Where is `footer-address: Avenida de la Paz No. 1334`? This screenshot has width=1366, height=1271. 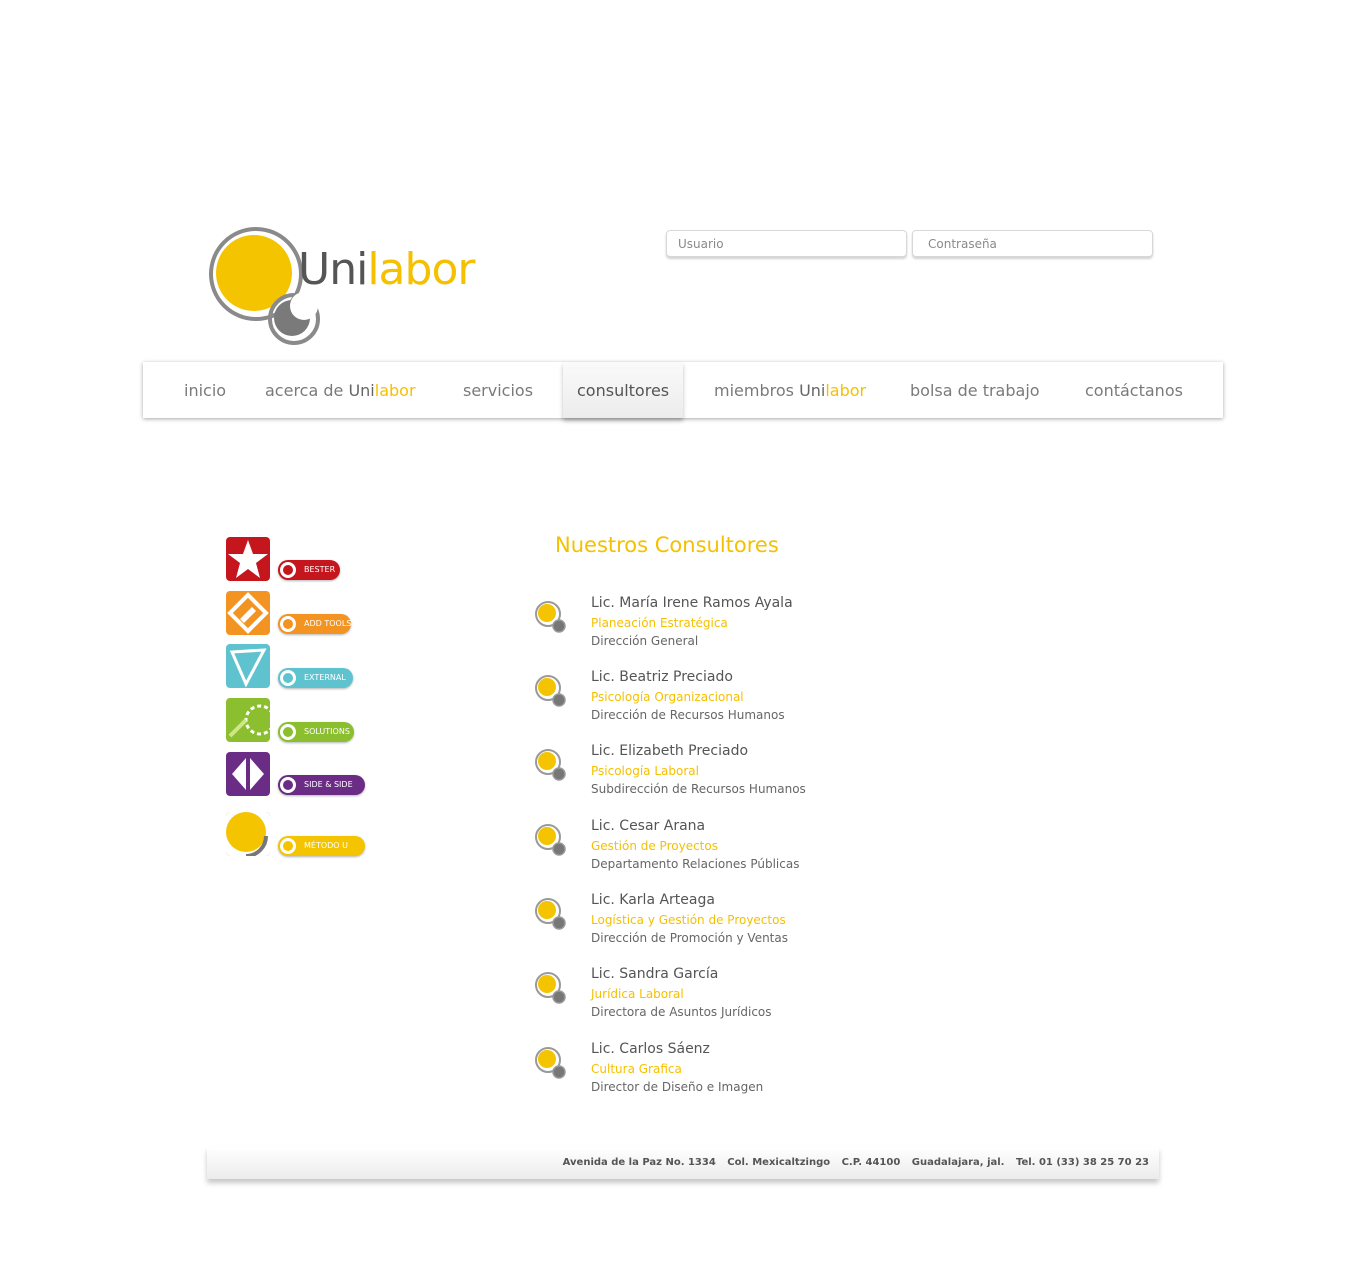 footer-address: Avenida de la Paz No. 1334 is located at coordinates (639, 1162).